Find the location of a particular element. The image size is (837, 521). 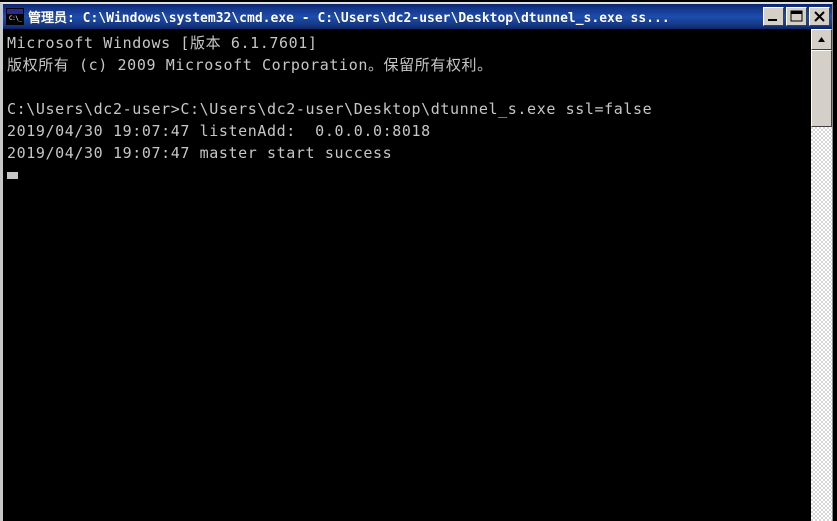

console-line: 2019/04/30 19:07:47 master start success is located at coordinates (200, 153).